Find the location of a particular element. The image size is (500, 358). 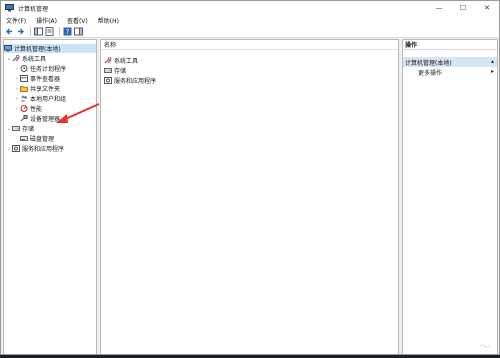

tree-item-system-tools: ⌄ 系统工具 is located at coordinates (26, 58).